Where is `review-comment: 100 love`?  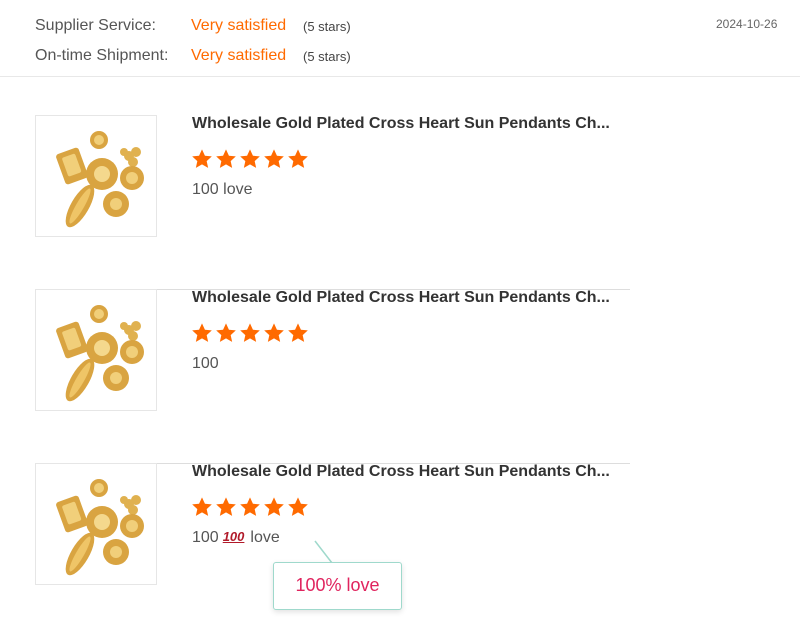 review-comment: 100 love is located at coordinates (222, 189).